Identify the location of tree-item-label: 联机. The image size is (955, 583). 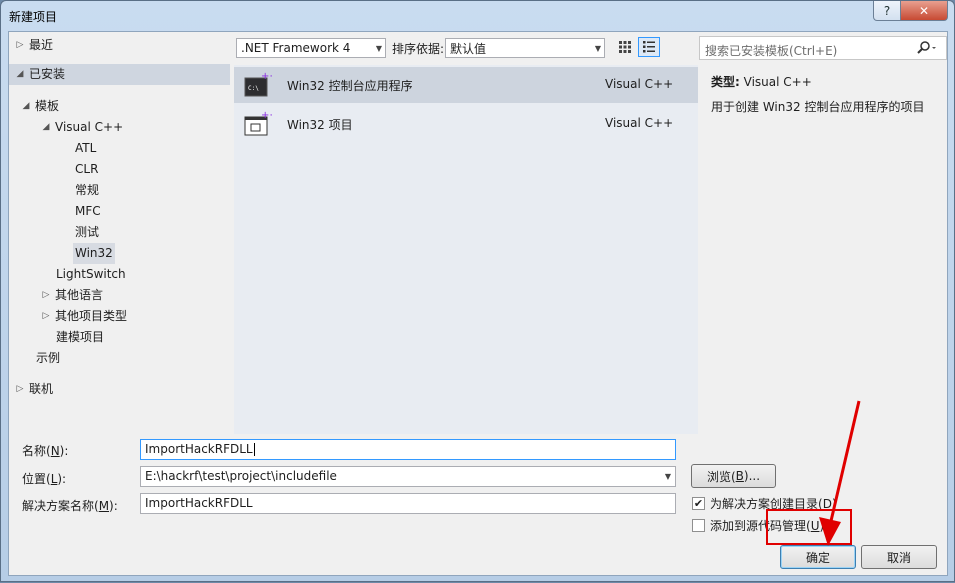
(41, 389).